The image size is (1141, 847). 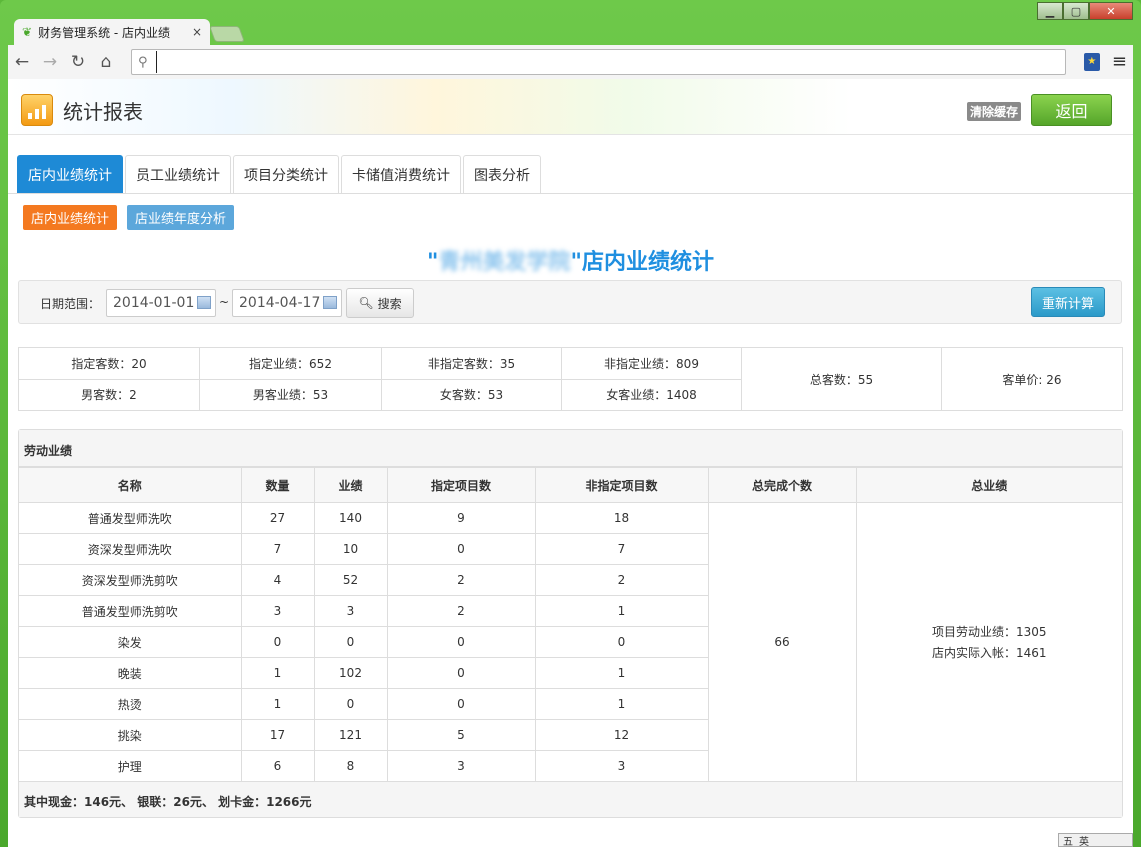 I want to click on table-cell: 7, so click(x=277, y=549).